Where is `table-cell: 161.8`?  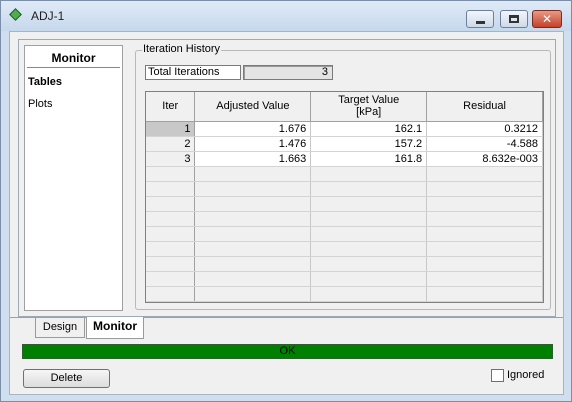
table-cell: 161.8 is located at coordinates (369, 159).